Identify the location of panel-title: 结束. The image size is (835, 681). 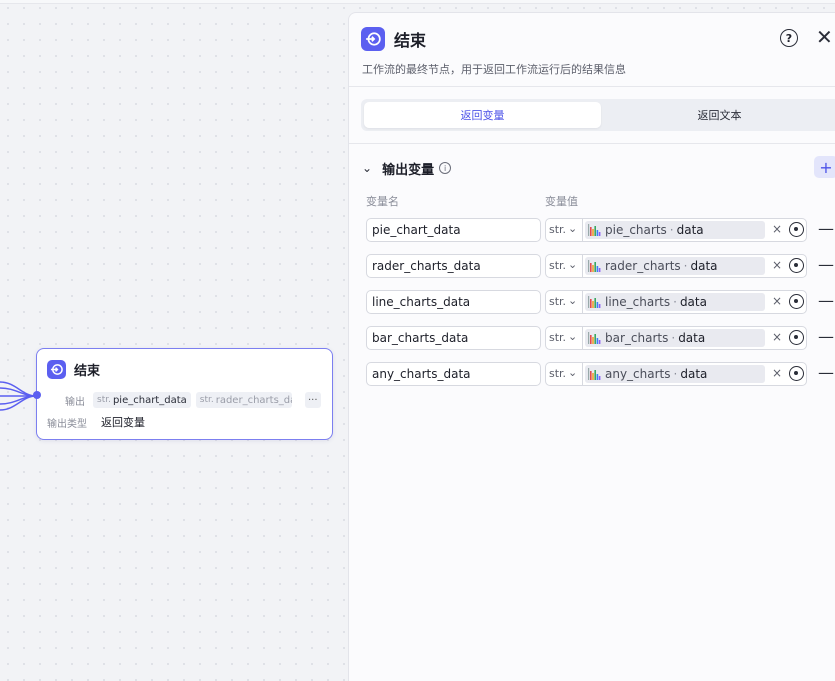
(410, 40).